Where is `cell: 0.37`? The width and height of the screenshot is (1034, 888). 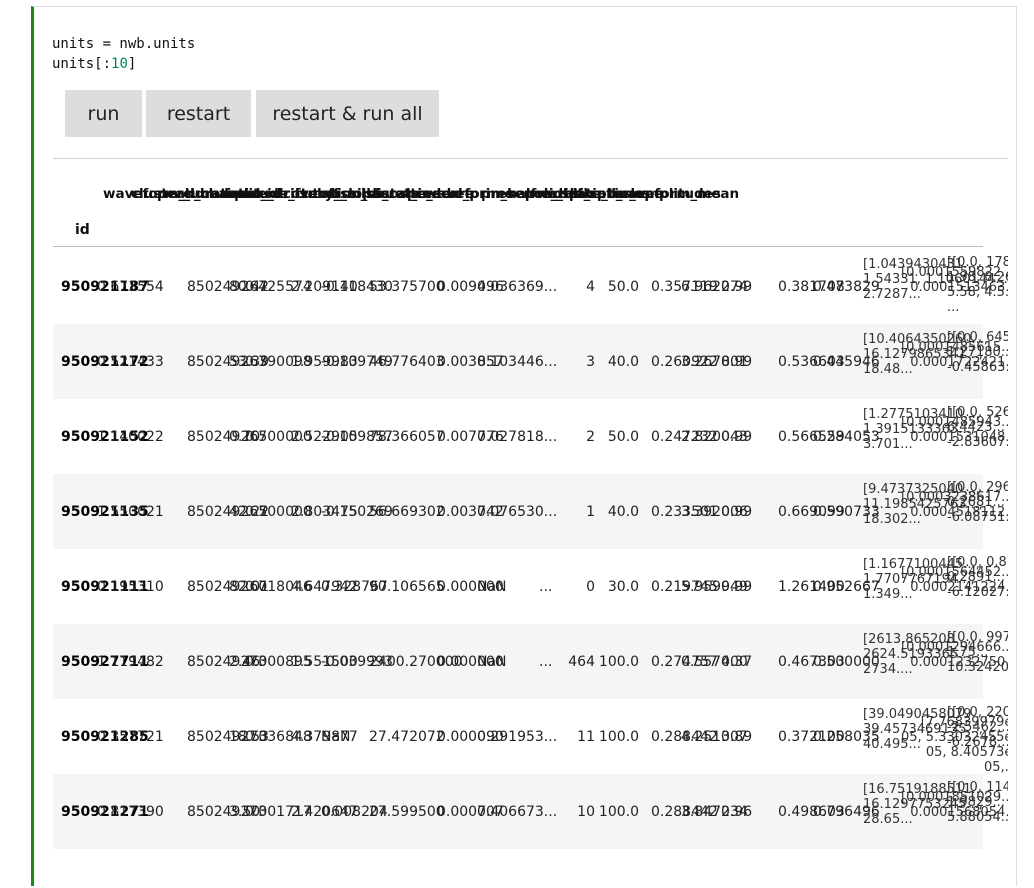 cell: 0.37 is located at coordinates (737, 661).